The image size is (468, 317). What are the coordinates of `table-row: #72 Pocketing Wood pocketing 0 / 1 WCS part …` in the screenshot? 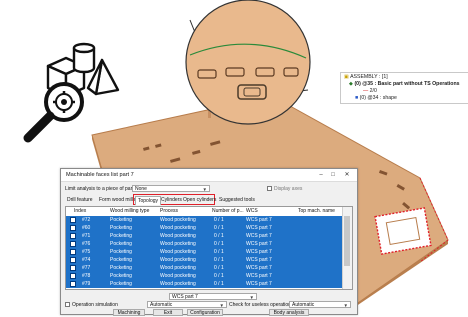 It's located at (204, 220).